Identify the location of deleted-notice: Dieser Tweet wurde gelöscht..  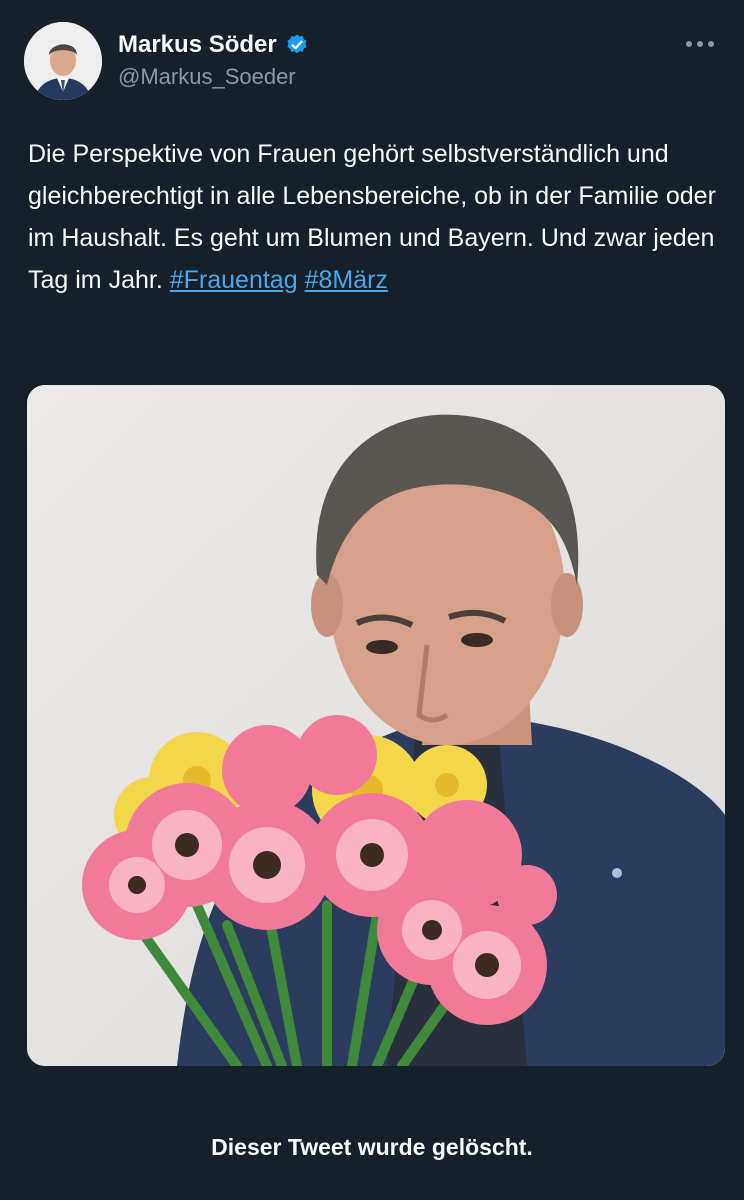
(372, 1147).